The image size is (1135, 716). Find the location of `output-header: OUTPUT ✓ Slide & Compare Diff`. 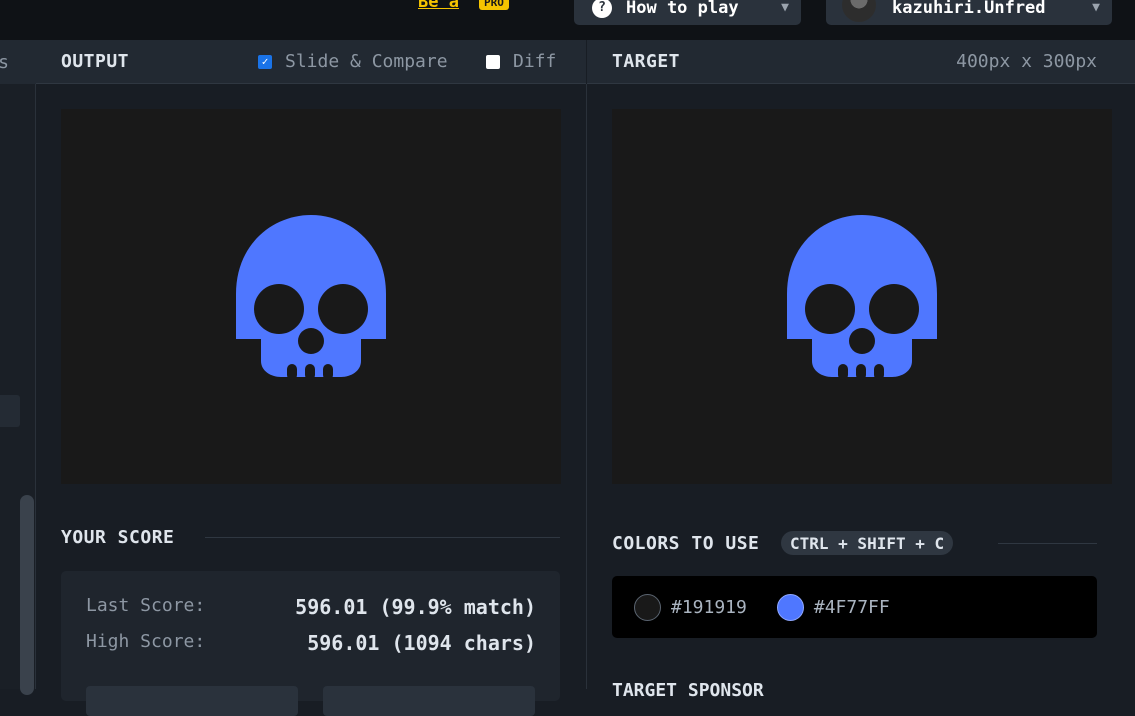

output-header: OUTPUT ✓ Slide & Compare Diff is located at coordinates (311, 62).